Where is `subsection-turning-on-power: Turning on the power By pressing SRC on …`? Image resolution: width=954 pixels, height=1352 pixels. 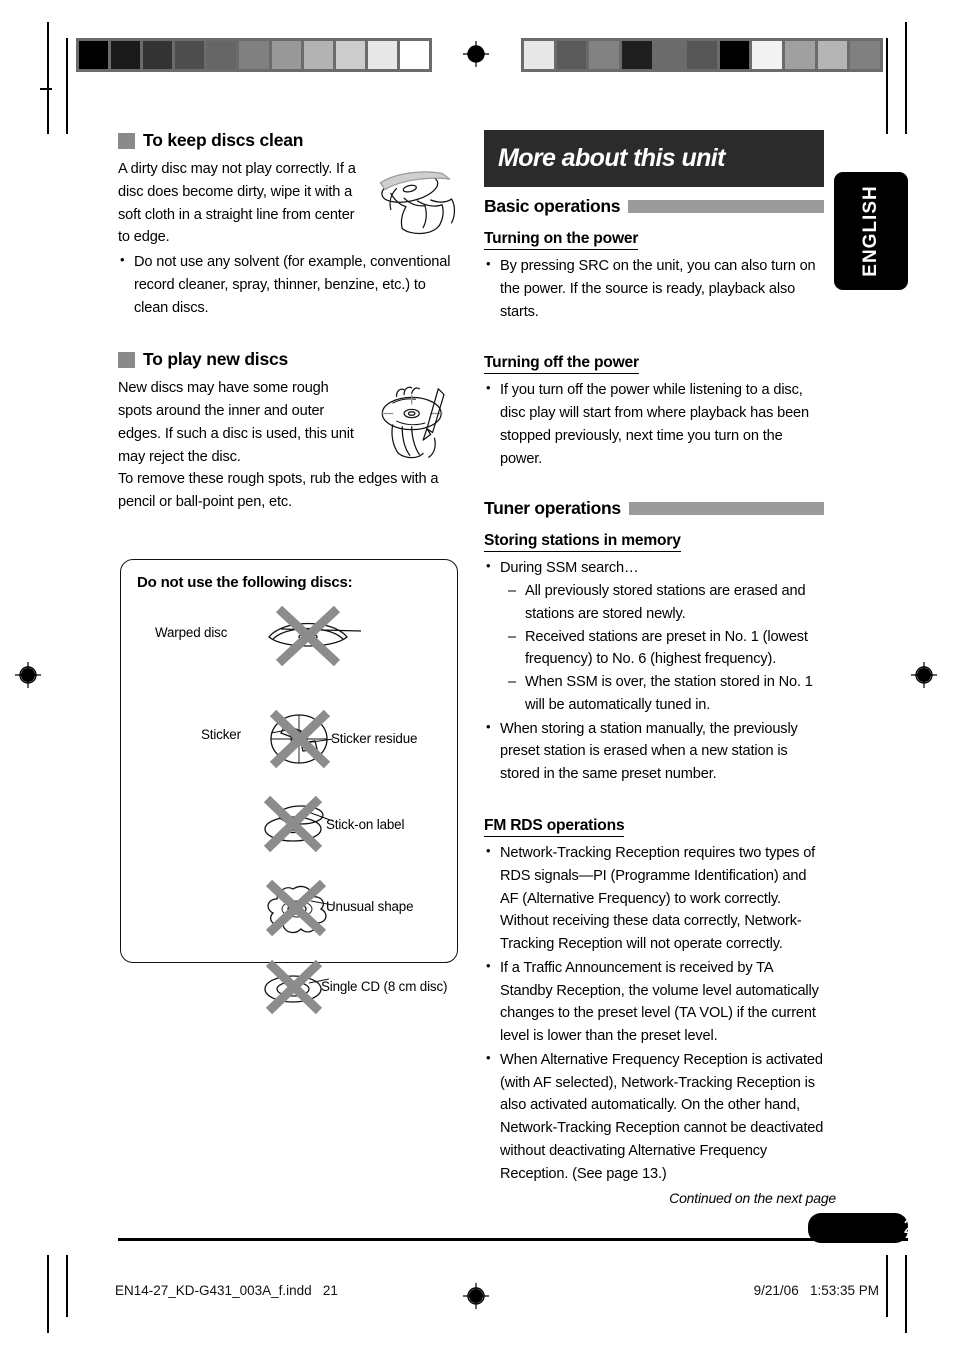 subsection-turning-on-power: Turning on the power By pressing SRC on … is located at coordinates (654, 272).